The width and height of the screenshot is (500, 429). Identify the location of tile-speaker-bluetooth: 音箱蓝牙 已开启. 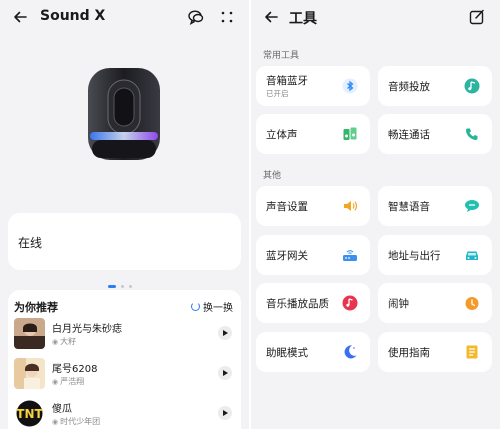
(313, 86).